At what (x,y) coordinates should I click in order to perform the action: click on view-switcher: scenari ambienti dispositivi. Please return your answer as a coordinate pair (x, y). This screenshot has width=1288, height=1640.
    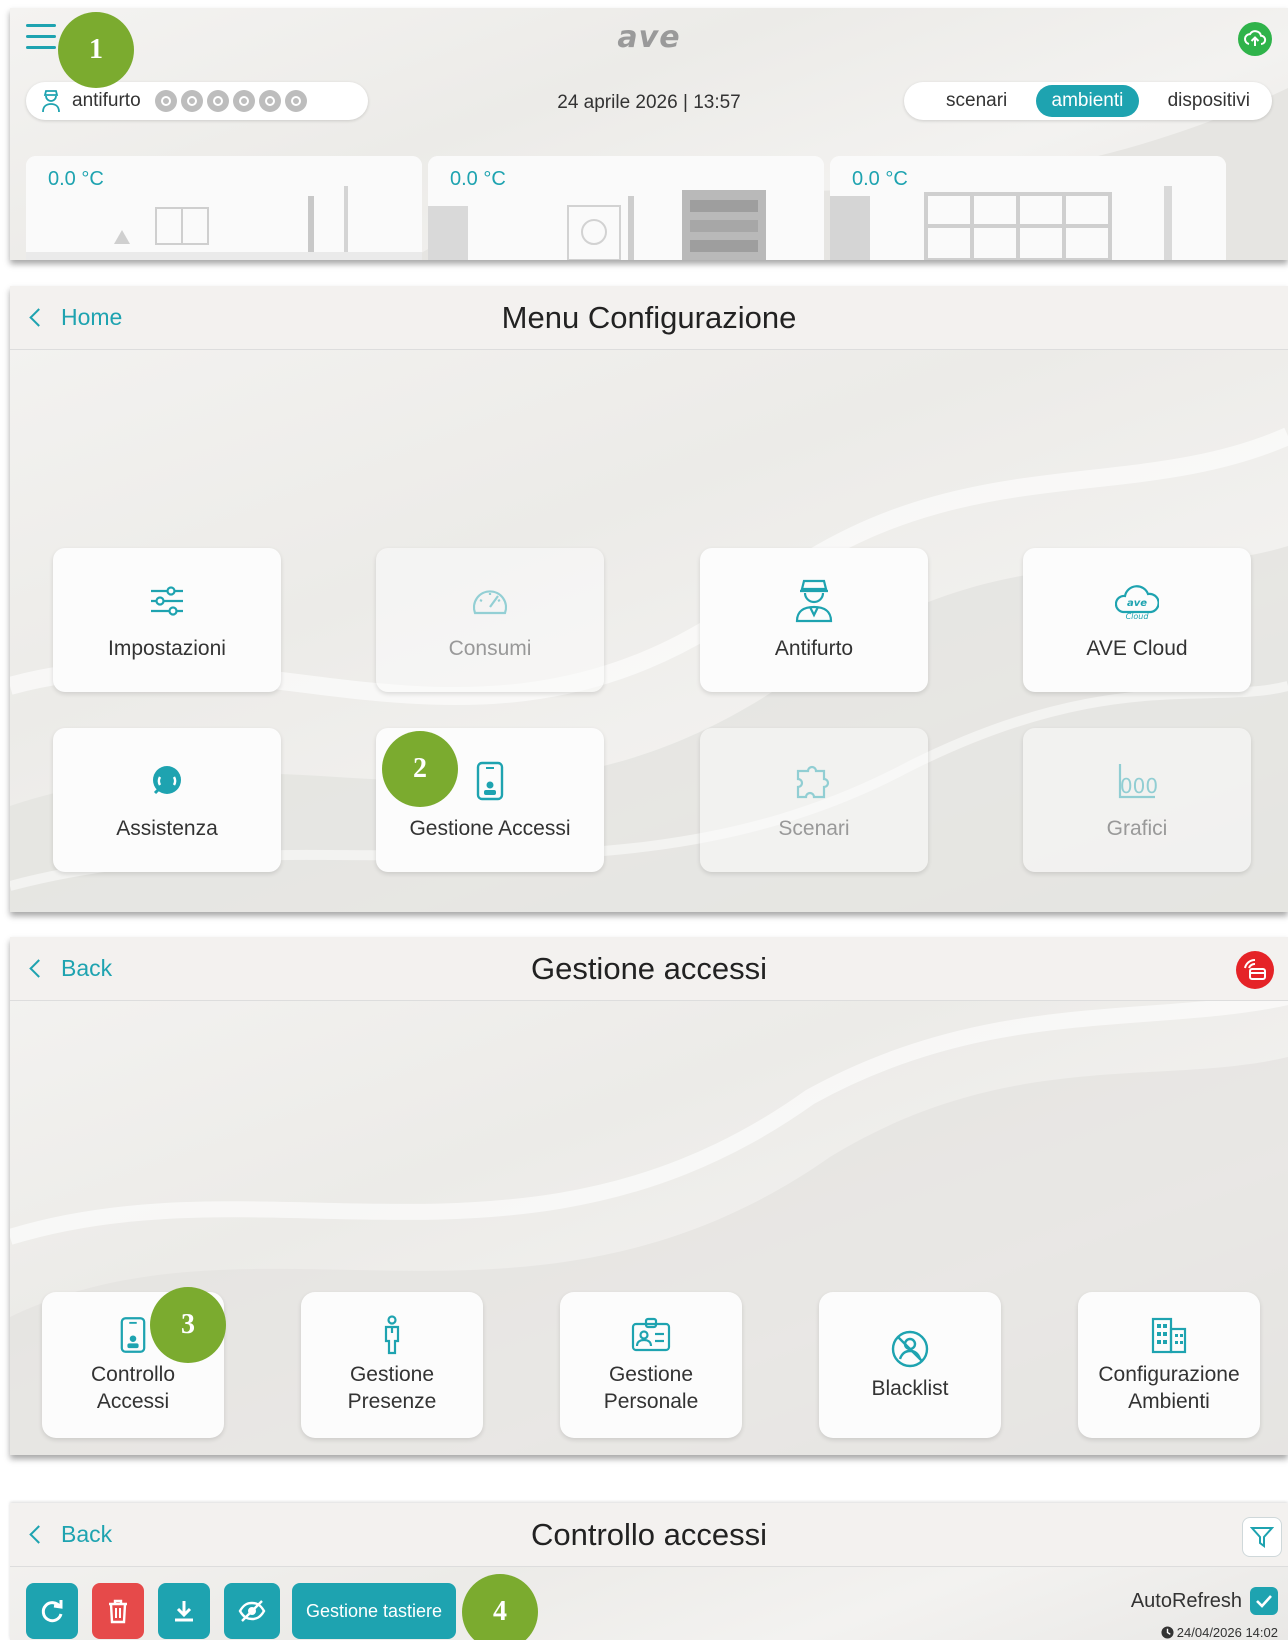
    Looking at the image, I should click on (1088, 101).